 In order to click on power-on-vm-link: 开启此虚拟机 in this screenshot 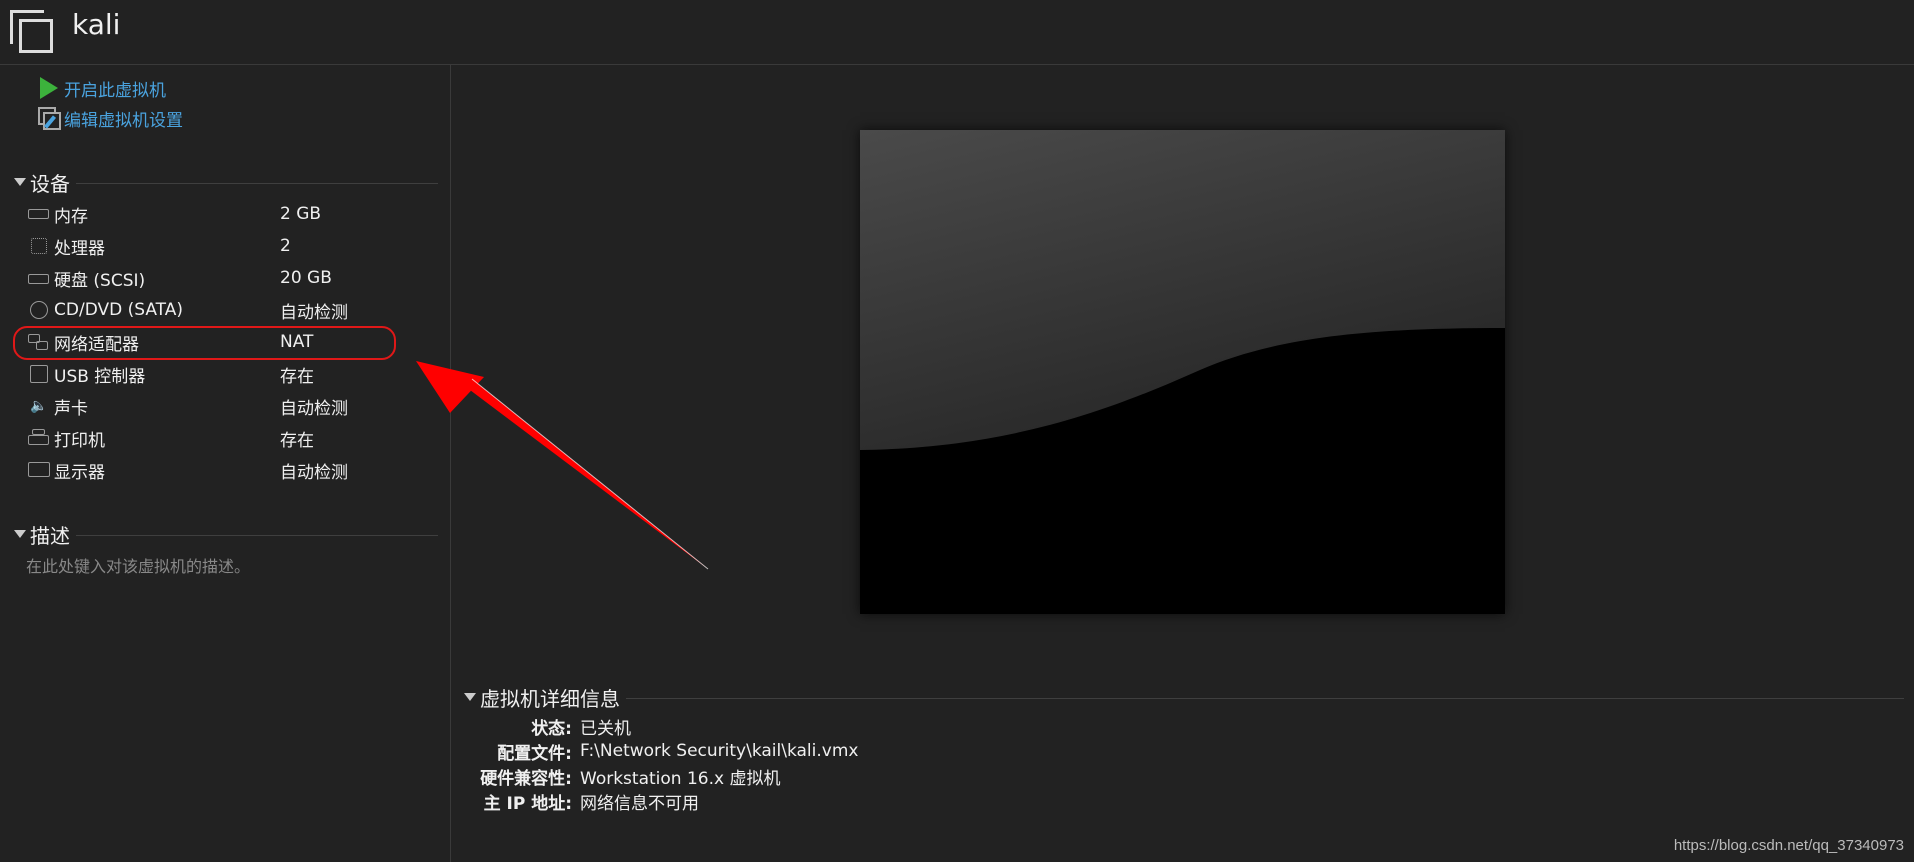, I will do `click(102, 88)`.